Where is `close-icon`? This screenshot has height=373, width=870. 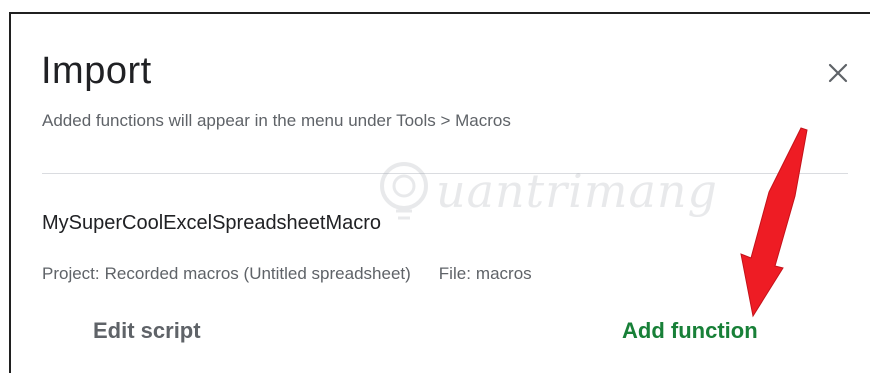 close-icon is located at coordinates (838, 73).